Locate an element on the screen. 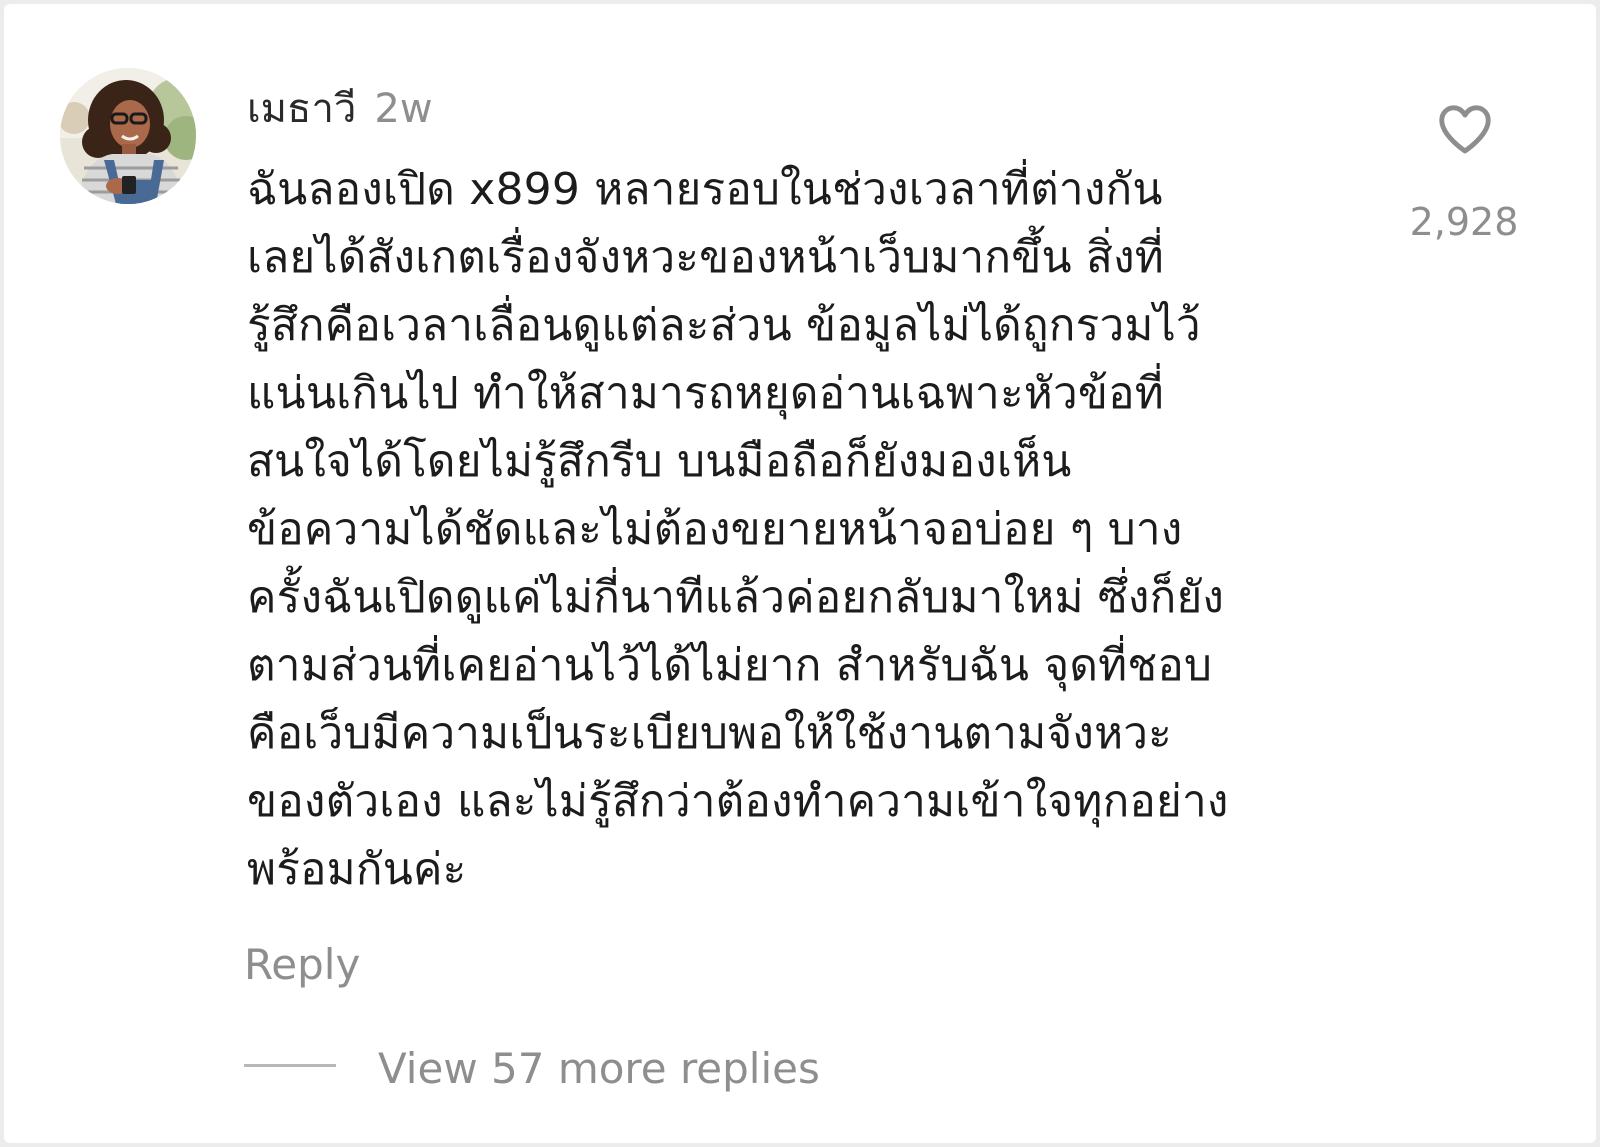  username: เมธาวี is located at coordinates (301, 108).